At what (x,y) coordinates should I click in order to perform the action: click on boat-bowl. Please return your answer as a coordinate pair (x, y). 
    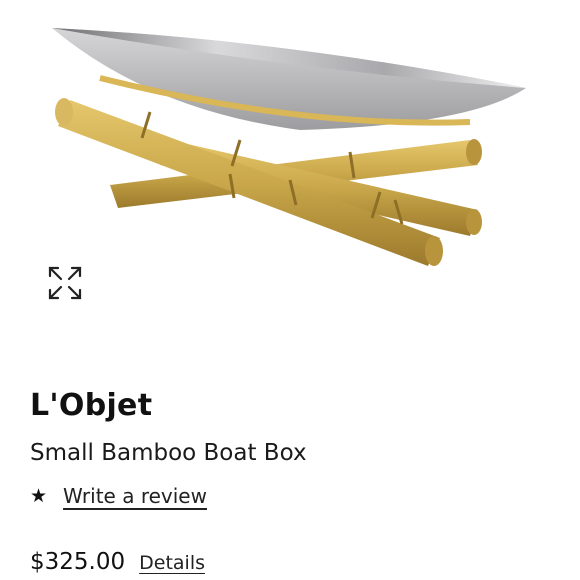
    Looking at the image, I should click on (289, 79).